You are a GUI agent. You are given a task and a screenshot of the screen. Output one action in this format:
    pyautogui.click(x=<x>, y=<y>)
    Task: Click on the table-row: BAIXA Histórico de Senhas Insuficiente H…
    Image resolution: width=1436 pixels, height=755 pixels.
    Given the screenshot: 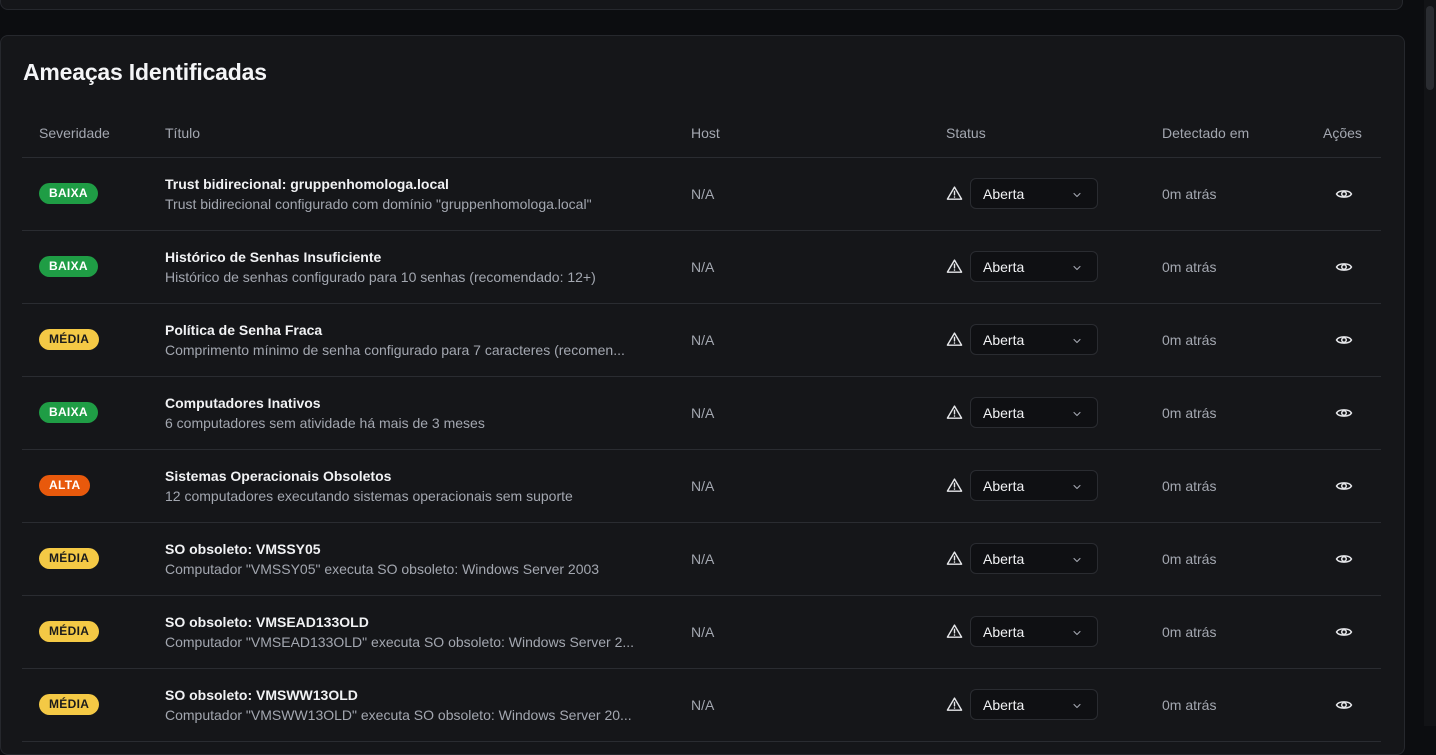 What is the action you would take?
    pyautogui.click(x=701, y=267)
    